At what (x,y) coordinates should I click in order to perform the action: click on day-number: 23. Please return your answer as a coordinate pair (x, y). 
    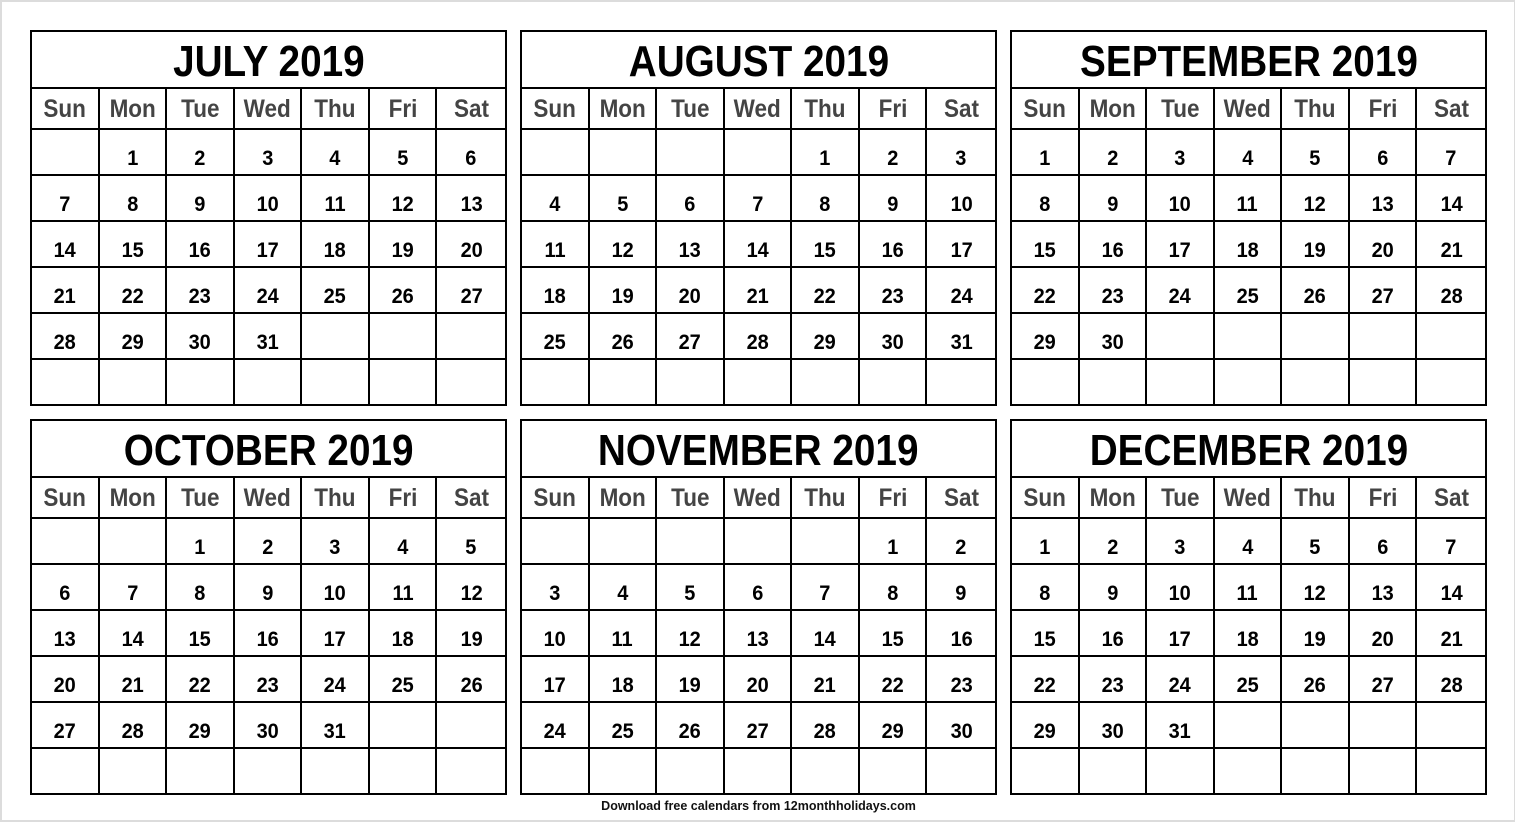
    Looking at the image, I should click on (267, 685).